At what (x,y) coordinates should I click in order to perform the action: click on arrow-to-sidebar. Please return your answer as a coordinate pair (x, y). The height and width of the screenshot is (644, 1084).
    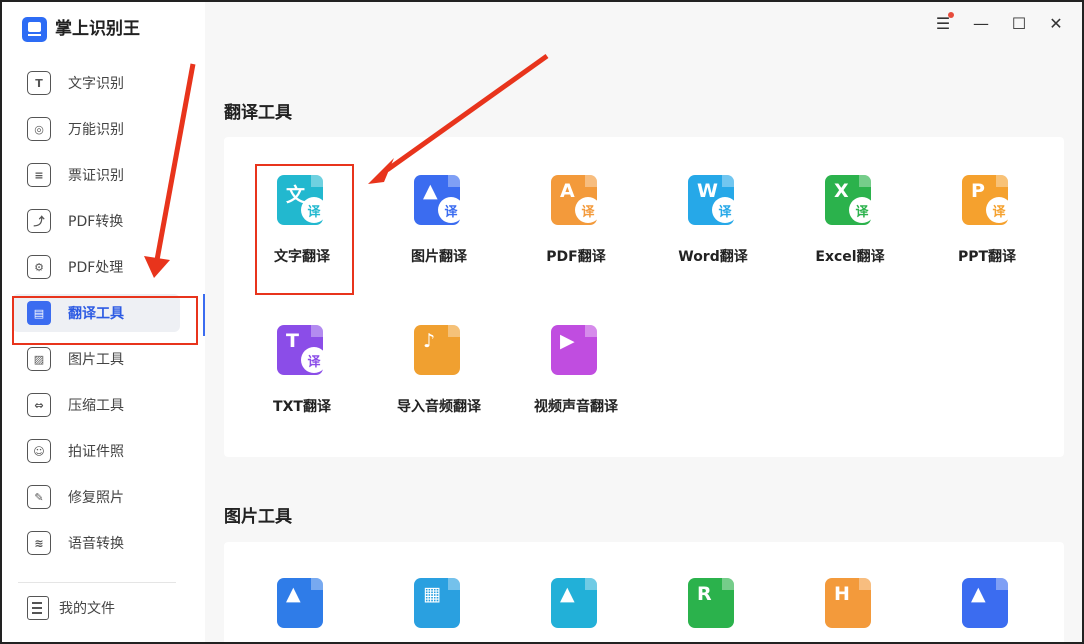
    Looking at the image, I should click on (175, 162).